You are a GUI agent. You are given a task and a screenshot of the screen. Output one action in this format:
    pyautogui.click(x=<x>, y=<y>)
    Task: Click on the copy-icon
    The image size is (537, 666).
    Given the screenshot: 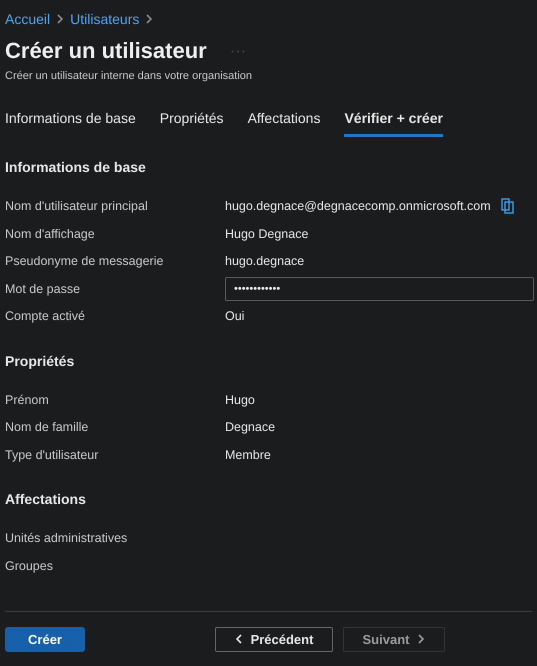 What is the action you would take?
    pyautogui.click(x=507, y=206)
    